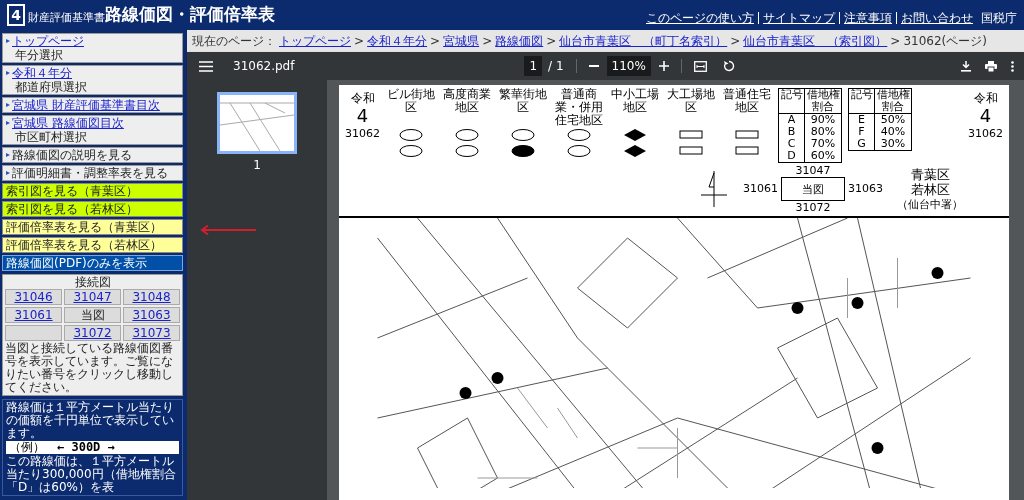 This screenshot has width=1024, height=500. Describe the element at coordinates (533, 66) in the screenshot. I see `page-number-field: 1` at that location.